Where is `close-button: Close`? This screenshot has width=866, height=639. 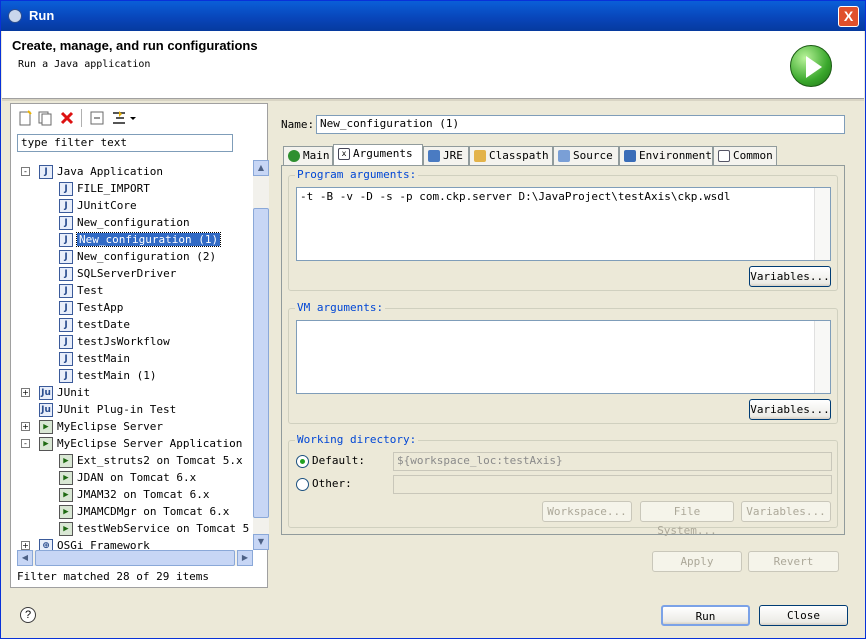
close-button: Close is located at coordinates (803, 615).